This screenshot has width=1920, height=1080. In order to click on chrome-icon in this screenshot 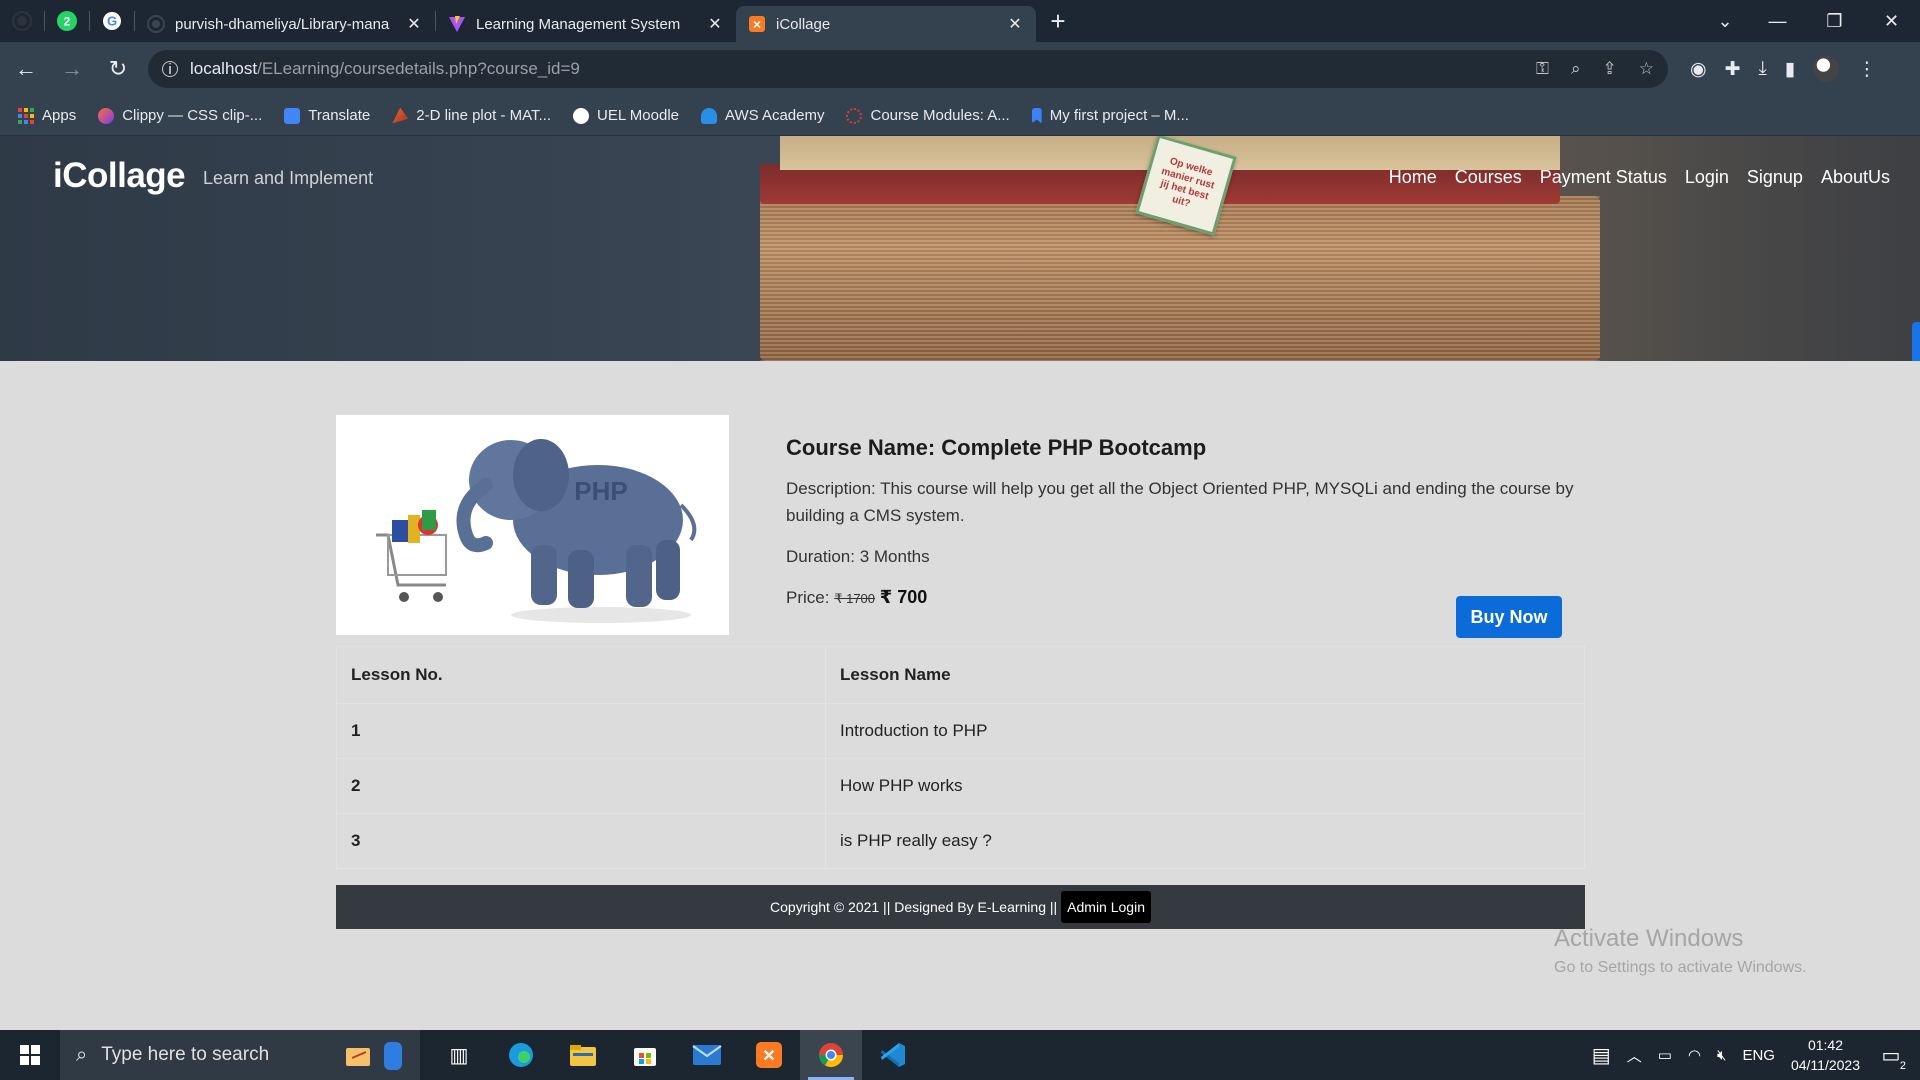, I will do `click(831, 1055)`.